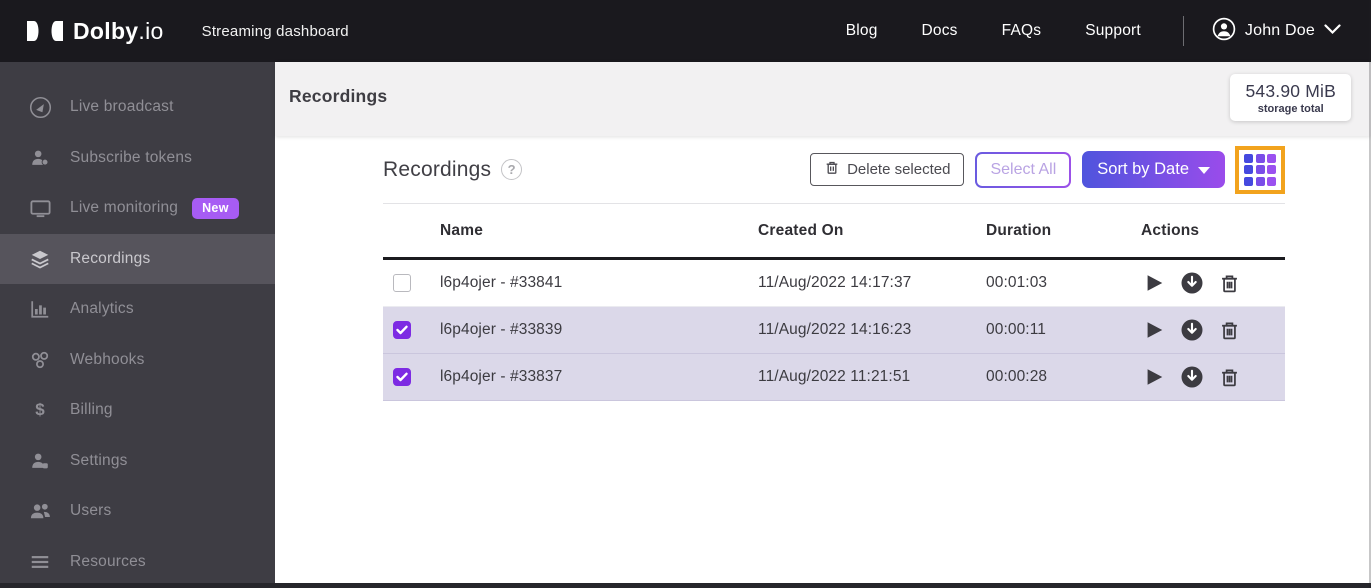 The image size is (1371, 588). What do you see at coordinates (40, 208) in the screenshot?
I see `monitor-icon` at bounding box center [40, 208].